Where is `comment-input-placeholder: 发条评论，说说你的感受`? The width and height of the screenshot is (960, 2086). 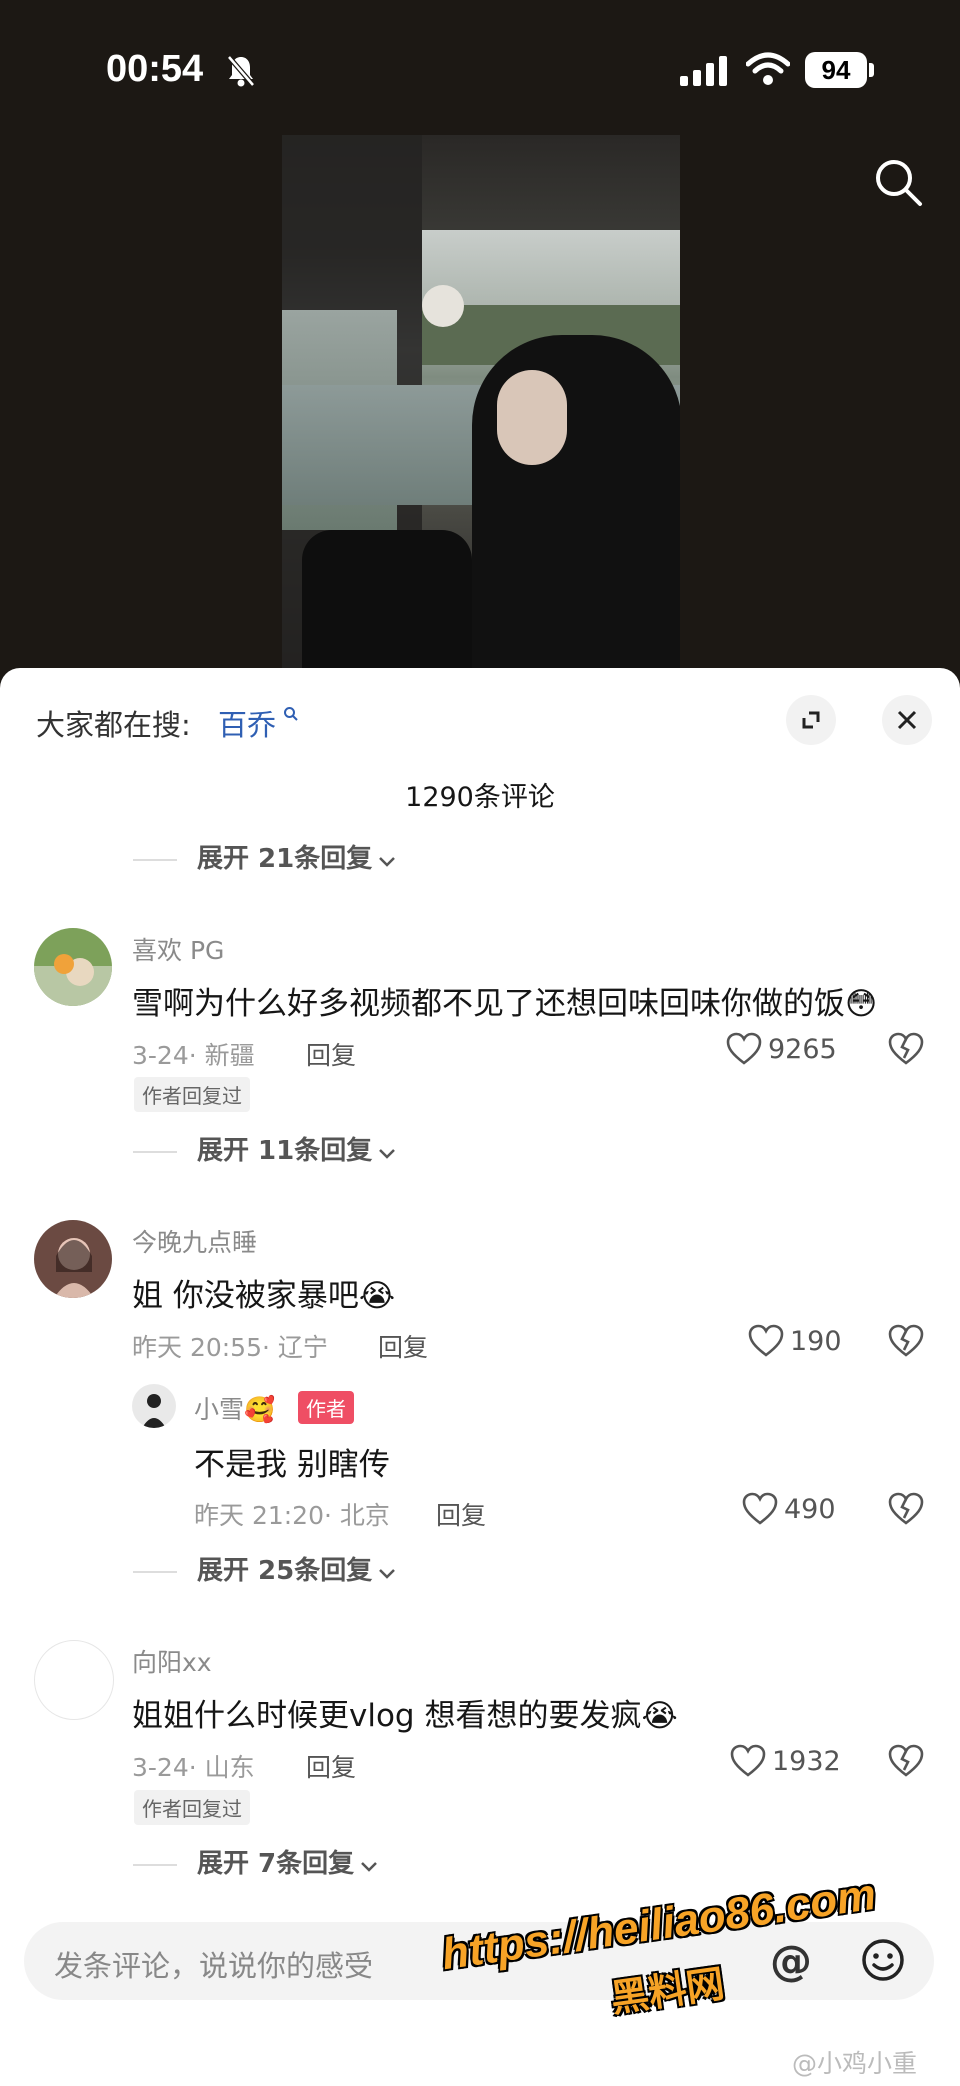
comment-input-placeholder: 发条评论，说说你的感受 is located at coordinates (214, 1966).